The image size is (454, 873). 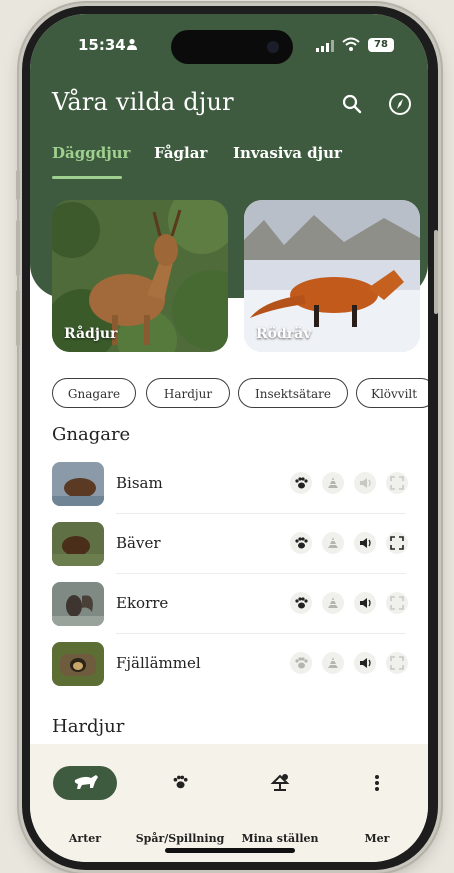 I want to click on camera-icon, so click(x=273, y=47).